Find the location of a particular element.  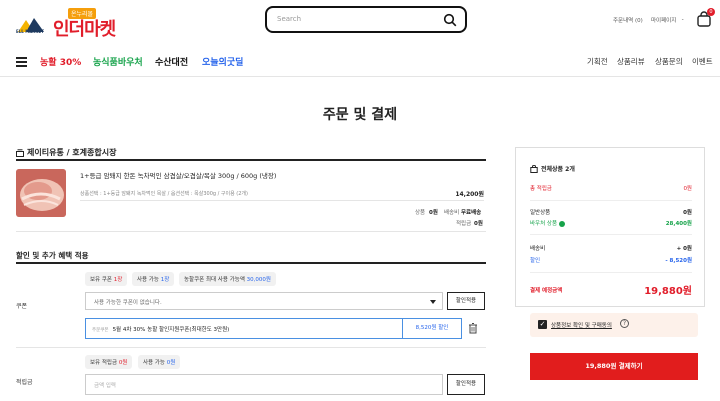

agreement-text: 상품정보 확인 및 구매동의 is located at coordinates (581, 325).